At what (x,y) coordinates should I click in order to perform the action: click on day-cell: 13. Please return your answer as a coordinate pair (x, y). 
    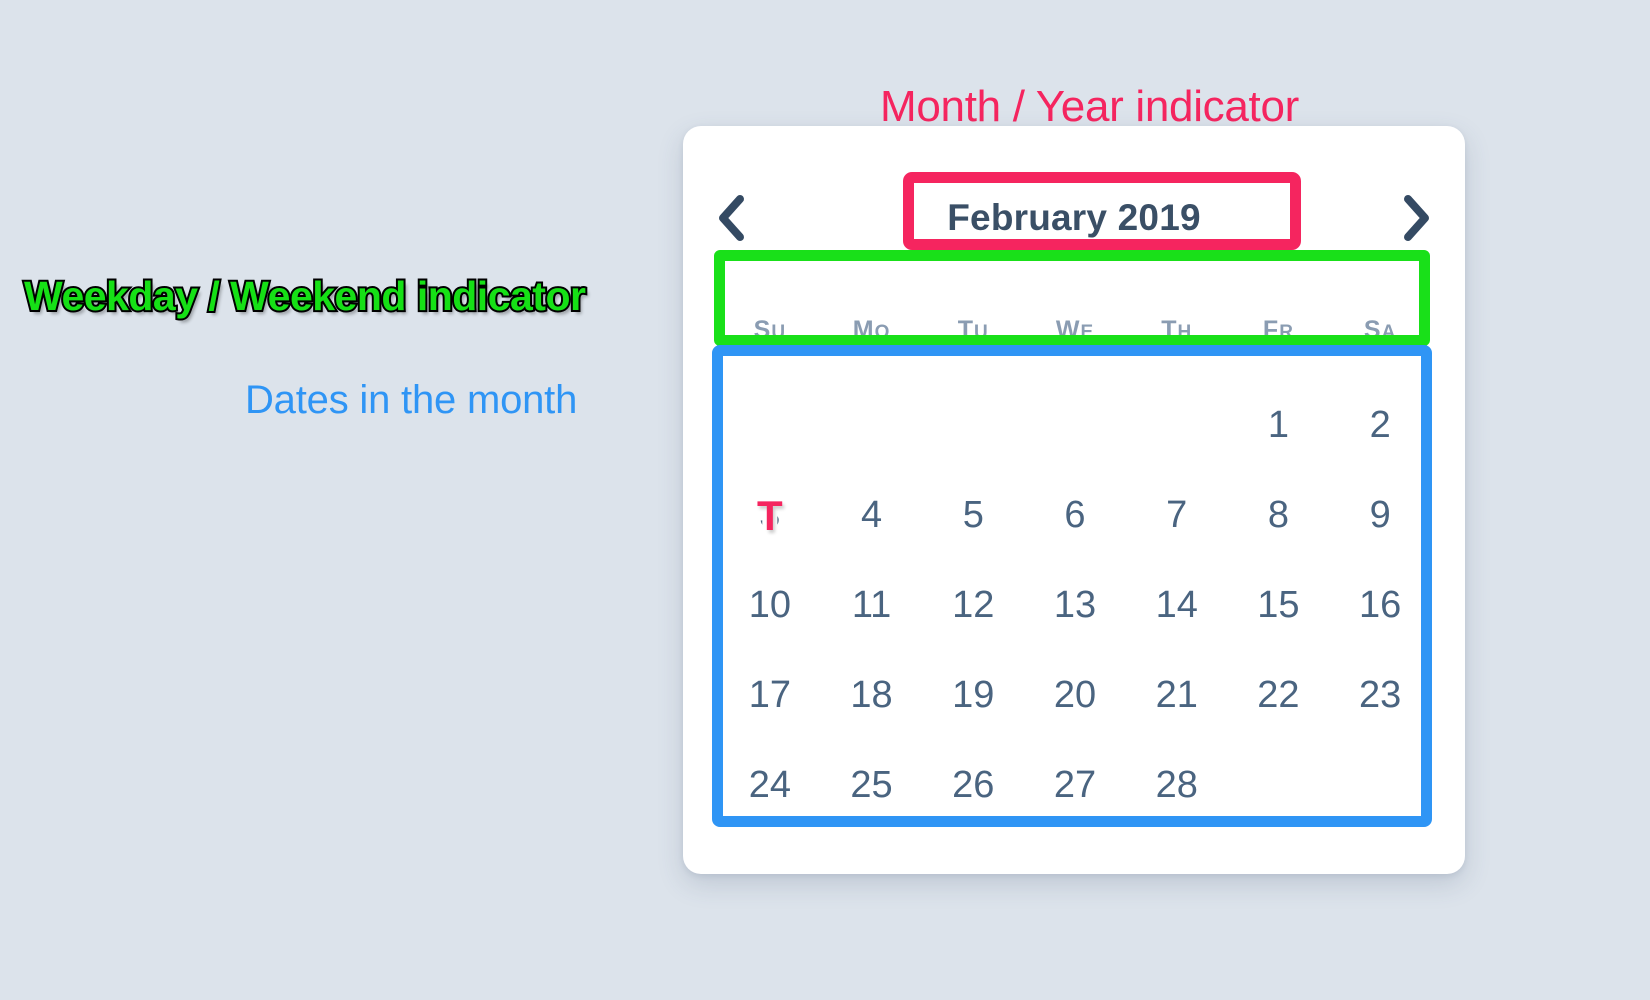
    Looking at the image, I should click on (1075, 605).